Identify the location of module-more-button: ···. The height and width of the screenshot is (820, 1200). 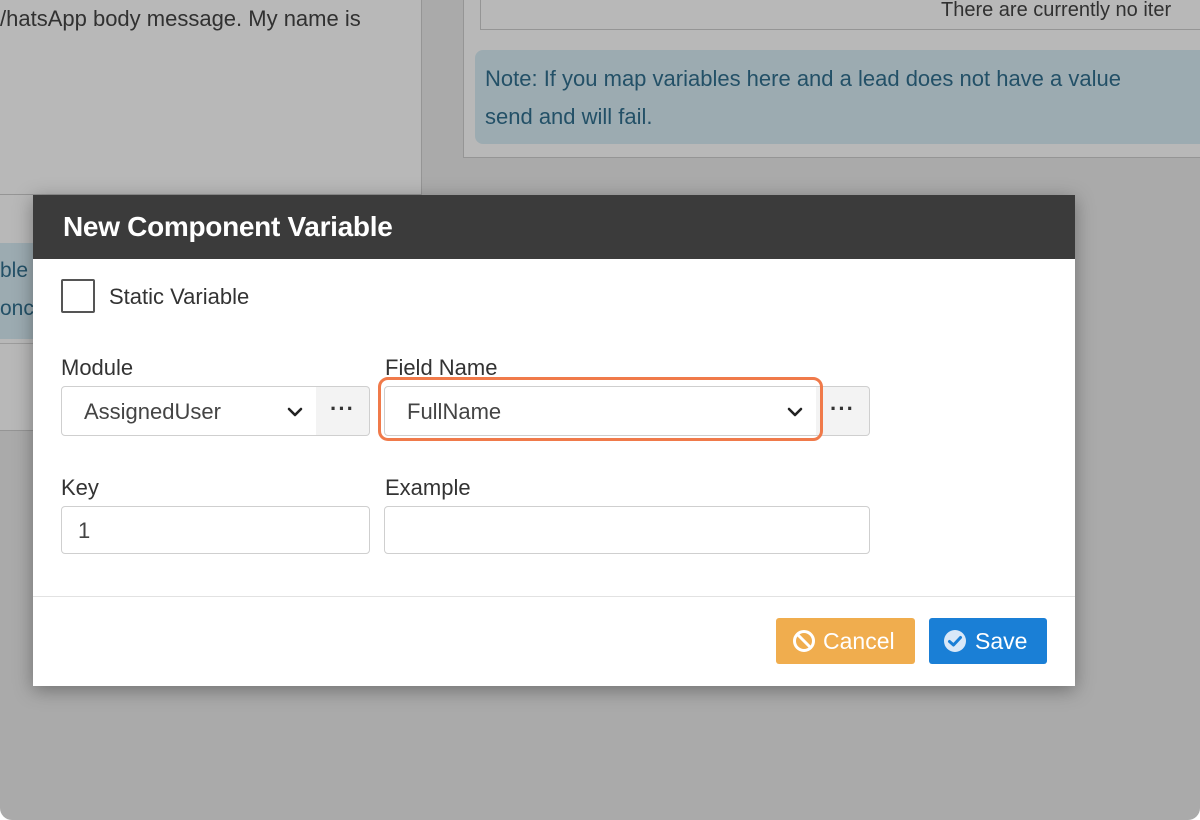
(343, 411).